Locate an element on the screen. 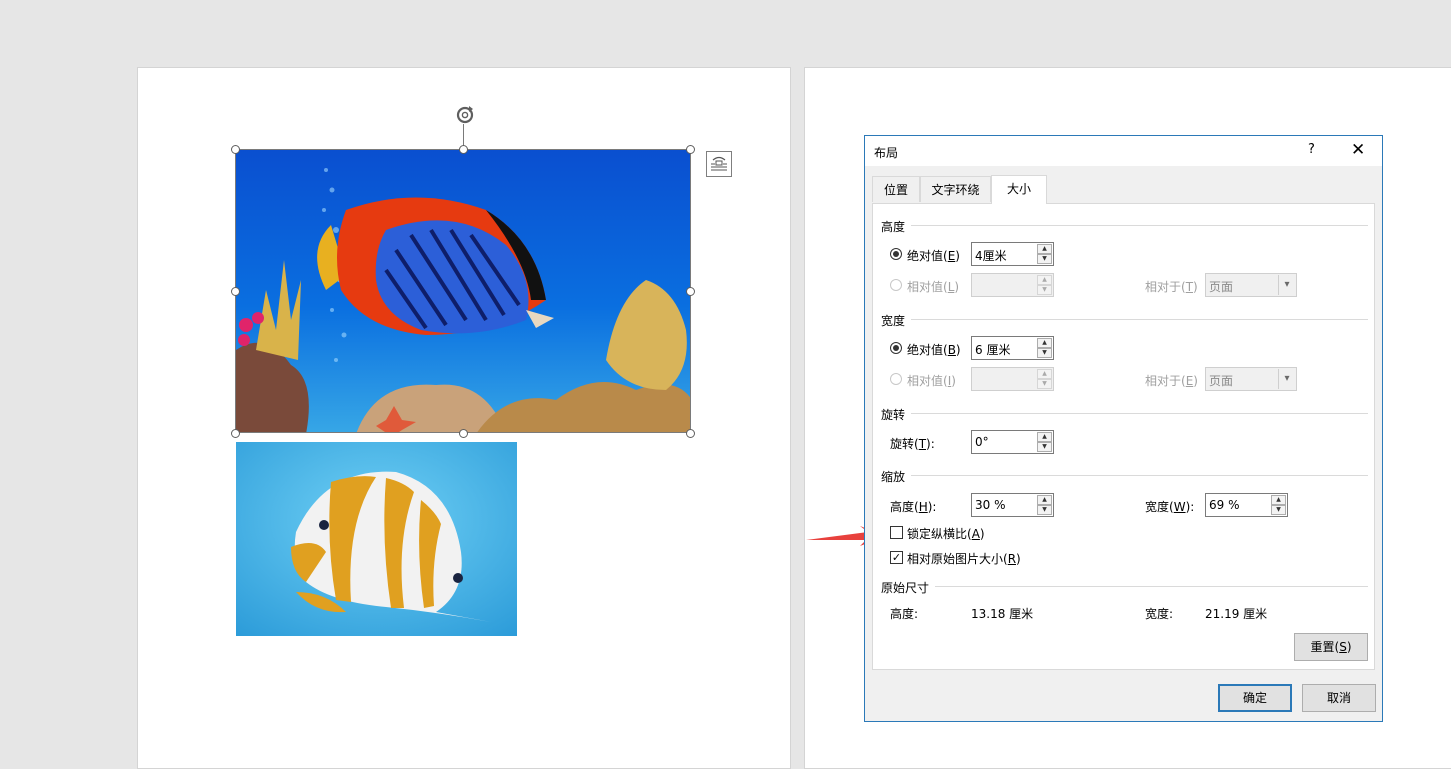 This screenshot has height=769, width=1451. close-button: ✕ is located at coordinates (1358, 150).